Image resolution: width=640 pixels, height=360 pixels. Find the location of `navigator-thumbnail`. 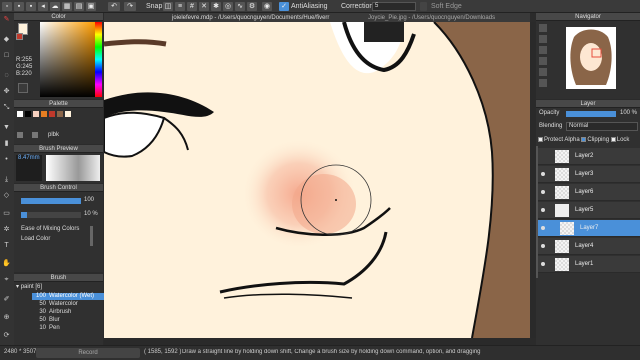

navigator-thumbnail is located at coordinates (591, 58).